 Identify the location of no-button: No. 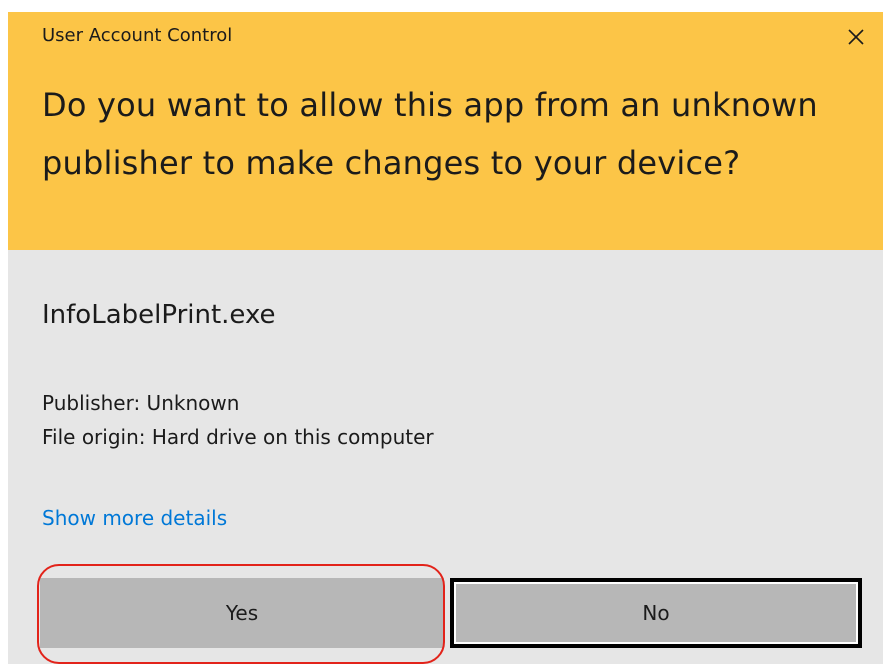
(656, 613).